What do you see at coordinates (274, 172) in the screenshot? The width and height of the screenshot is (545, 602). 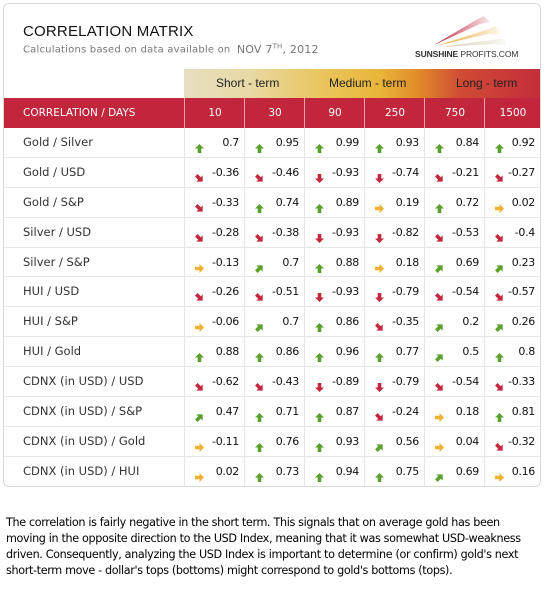 I see `correlation-cell: -0.46` at bounding box center [274, 172].